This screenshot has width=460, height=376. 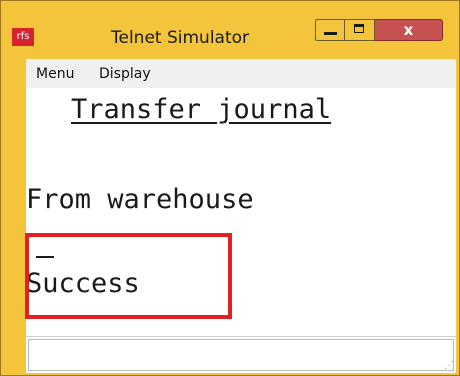 I want to click on window-title: Telnet Simulator, so click(x=180, y=38).